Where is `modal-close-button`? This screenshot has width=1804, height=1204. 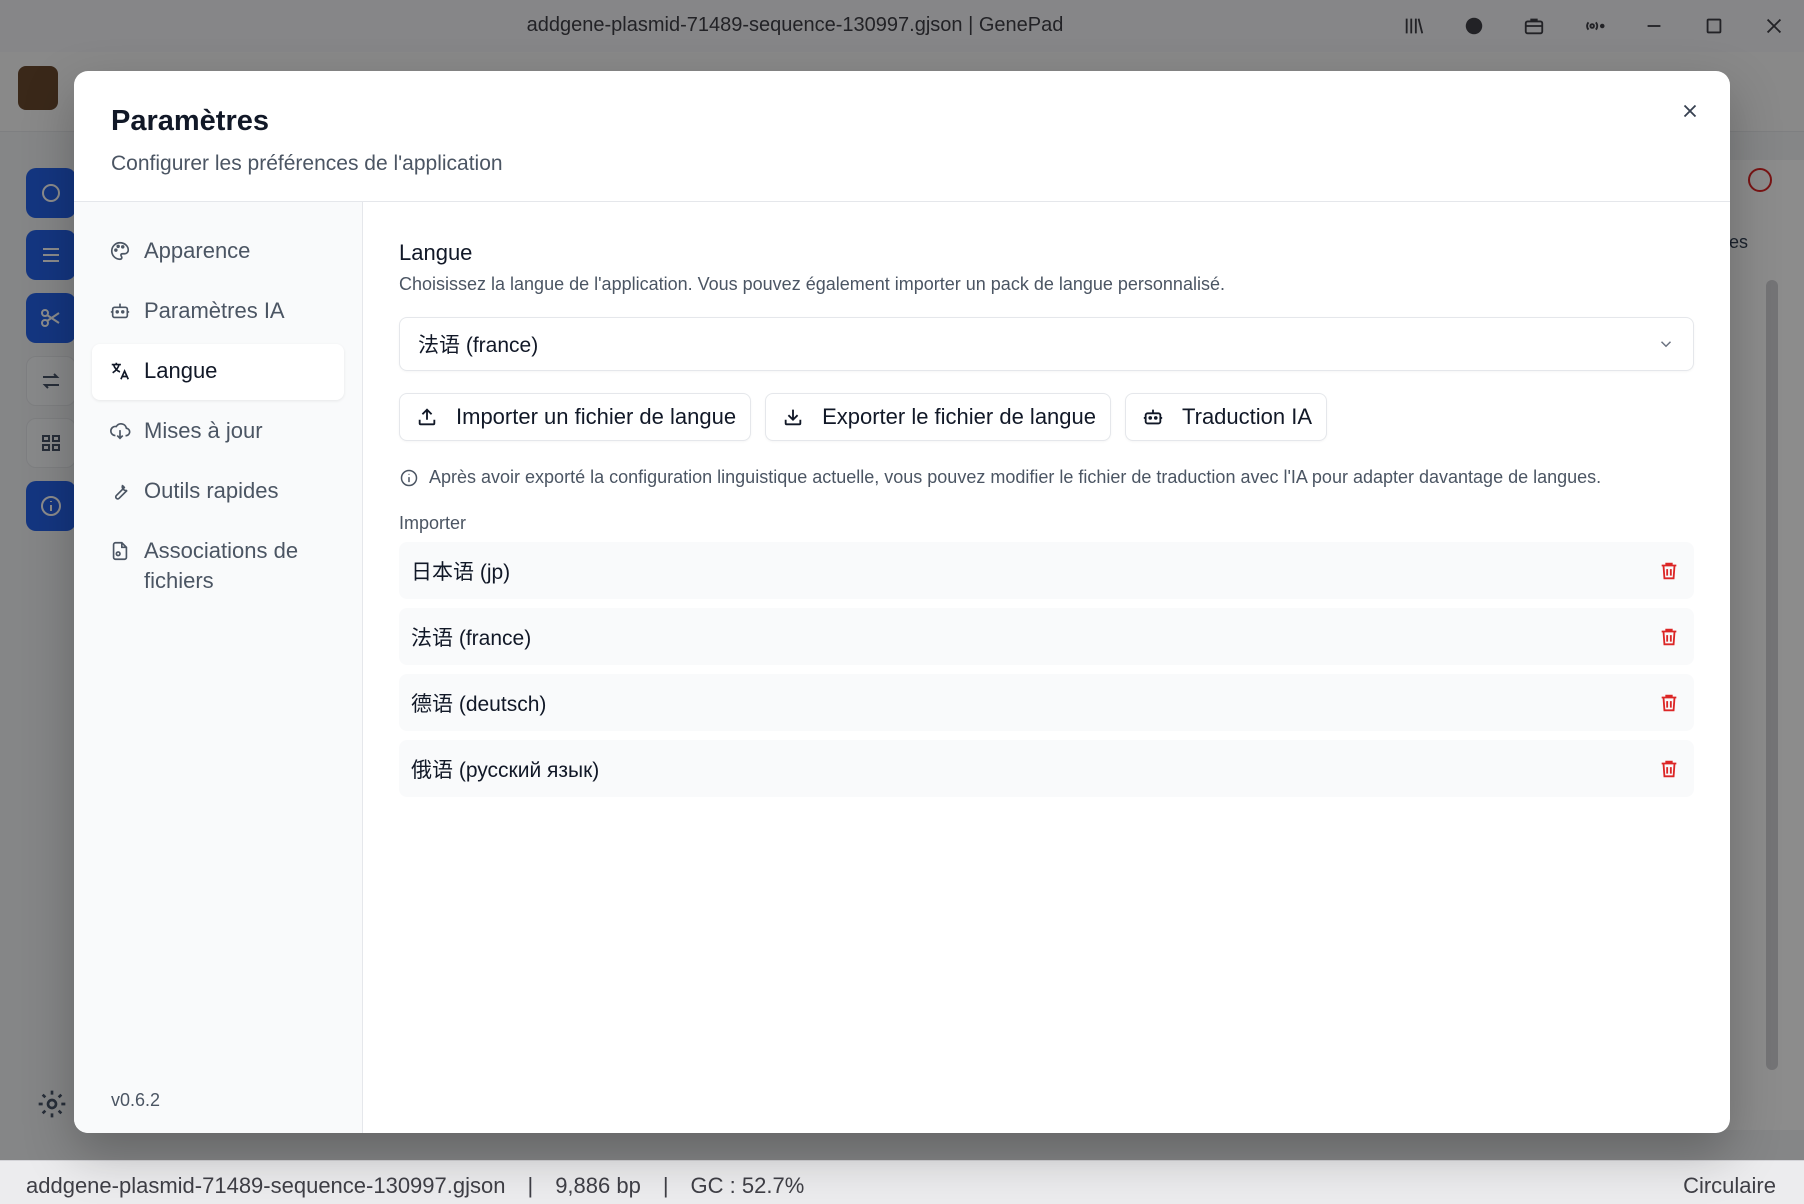 modal-close-button is located at coordinates (1690, 111).